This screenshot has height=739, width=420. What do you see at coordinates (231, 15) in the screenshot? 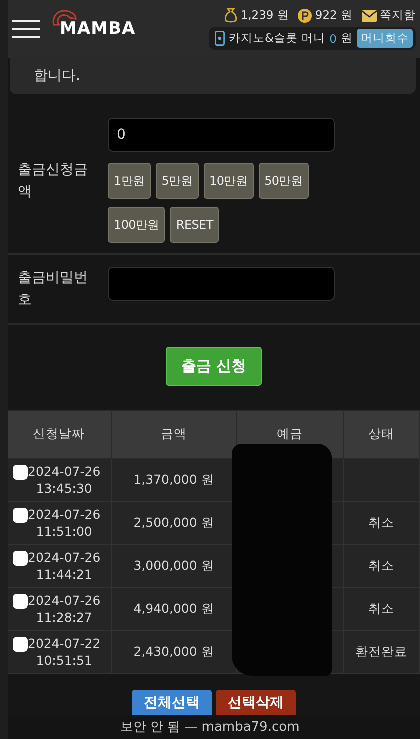
I see `money-bag-icon` at bounding box center [231, 15].